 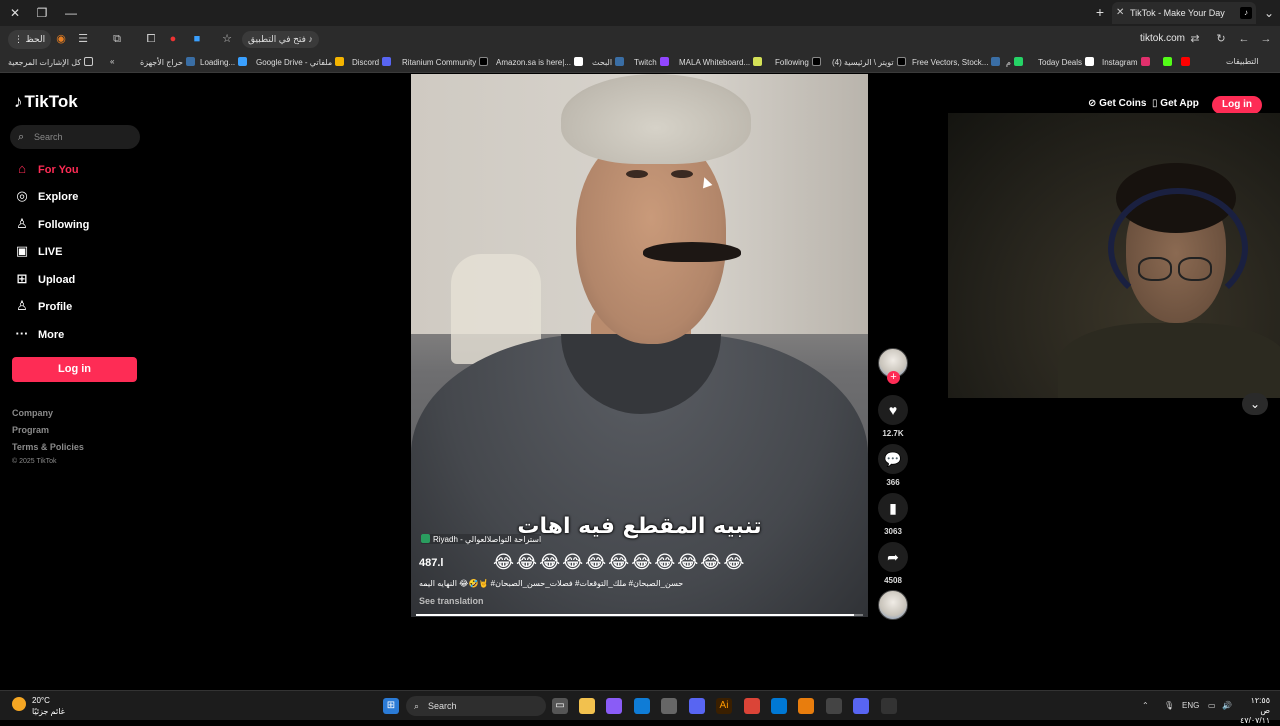 I want to click on profile-icon: ♙, so click(x=22, y=305).